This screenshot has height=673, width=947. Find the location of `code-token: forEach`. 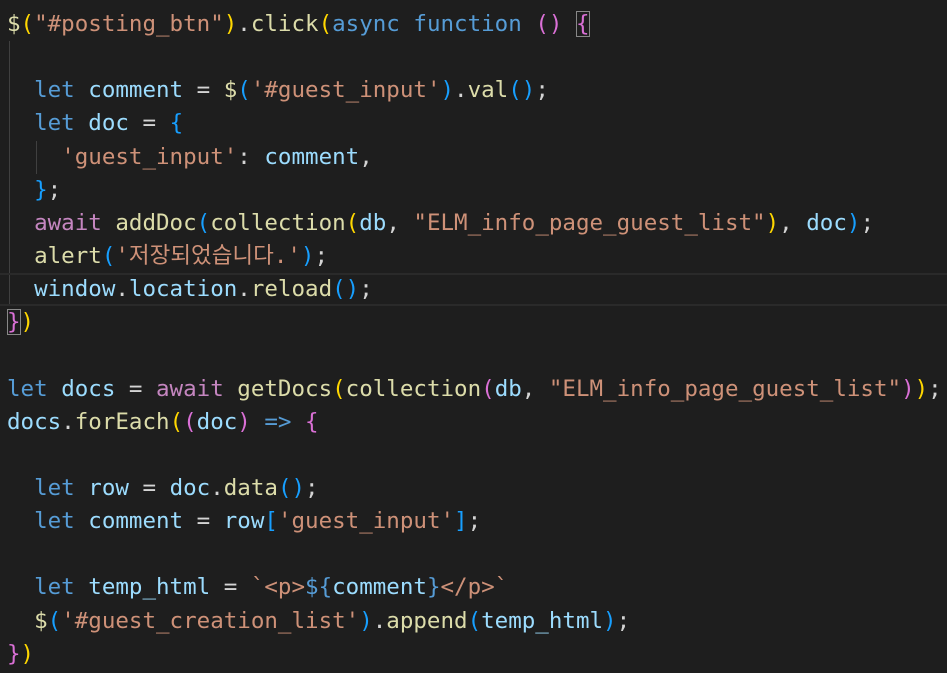

code-token: forEach is located at coordinates (122, 421).